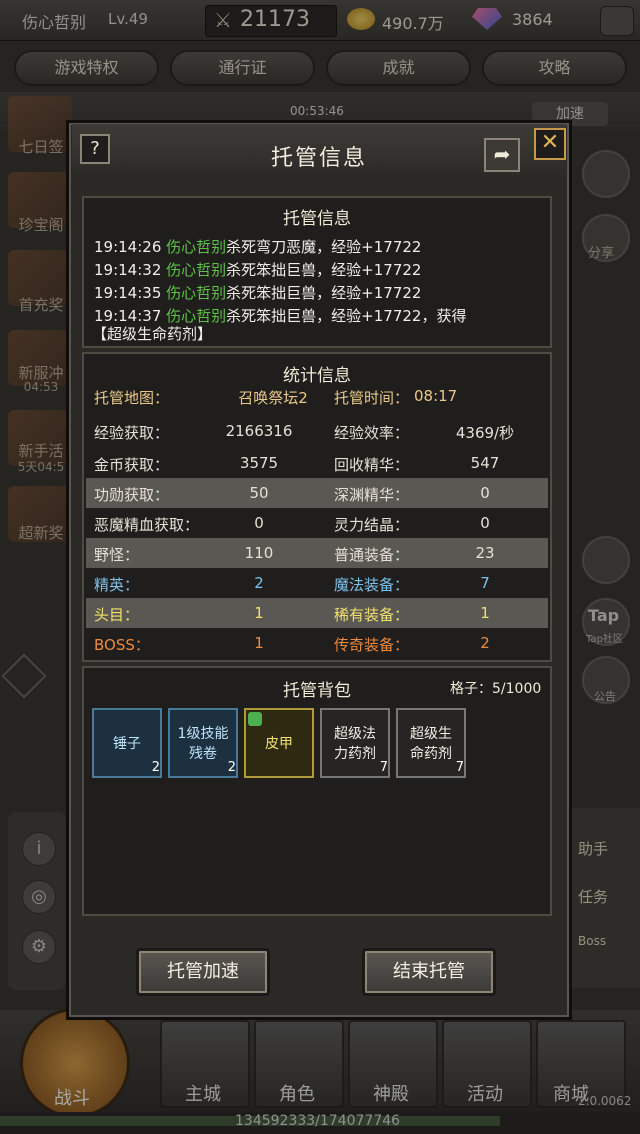  Describe the element at coordinates (372, 555) in the screenshot. I see `stat-label: 普通装备：` at that location.